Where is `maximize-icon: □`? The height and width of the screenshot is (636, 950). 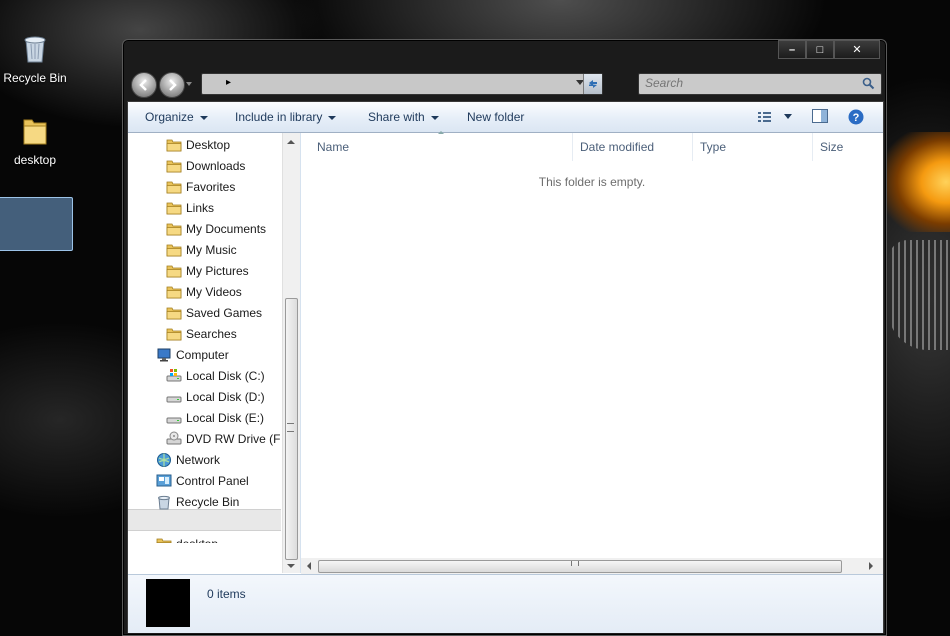
maximize-icon: □ is located at coordinates (820, 49).